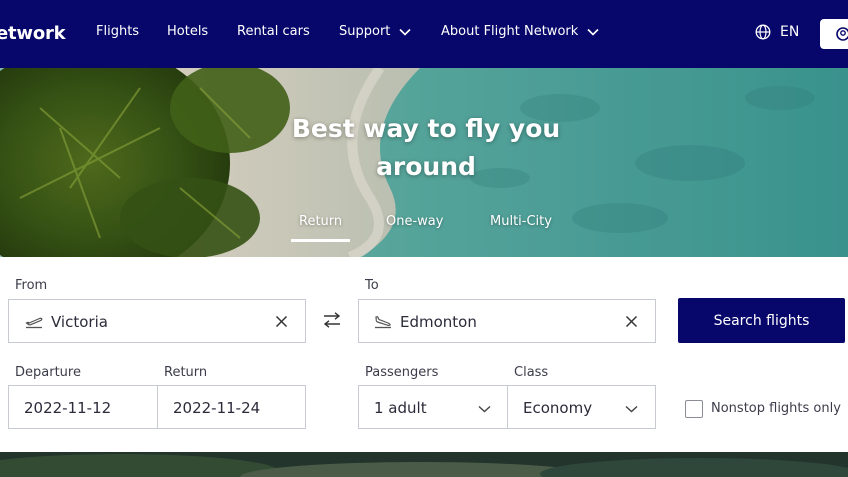 This screenshot has height=477, width=848. I want to click on nav-item-label: Hotels, so click(188, 31).